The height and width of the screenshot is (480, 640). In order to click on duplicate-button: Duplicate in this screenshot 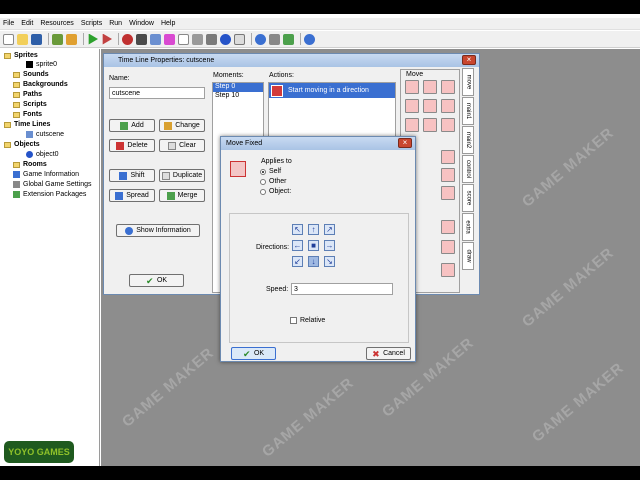, I will do `click(182, 175)`.